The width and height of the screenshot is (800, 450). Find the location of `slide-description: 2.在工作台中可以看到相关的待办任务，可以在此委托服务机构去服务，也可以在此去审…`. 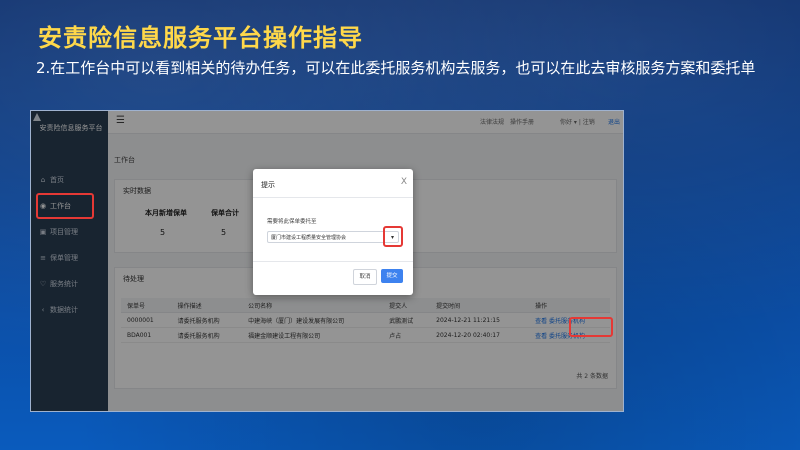

slide-description: 2.在工作台中可以看到相关的待办任务，可以在此委托服务机构去服务，也可以在此去审… is located at coordinates (396, 68).